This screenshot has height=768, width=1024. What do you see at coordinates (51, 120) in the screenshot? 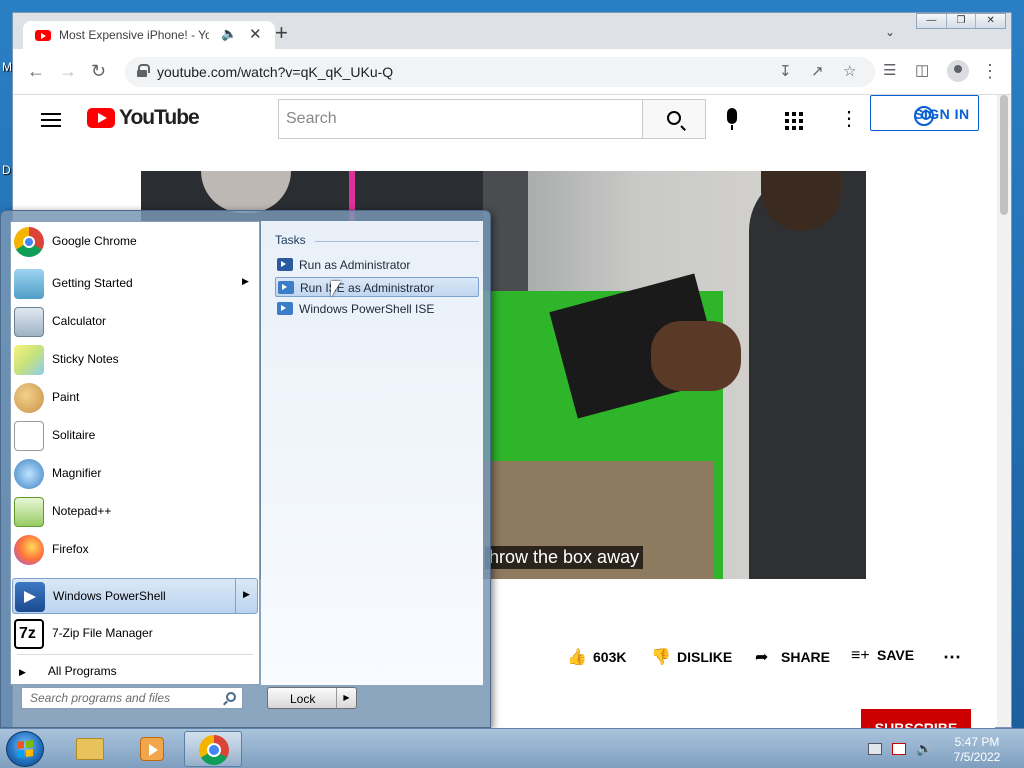
I see `guide-menu-icon` at bounding box center [51, 120].